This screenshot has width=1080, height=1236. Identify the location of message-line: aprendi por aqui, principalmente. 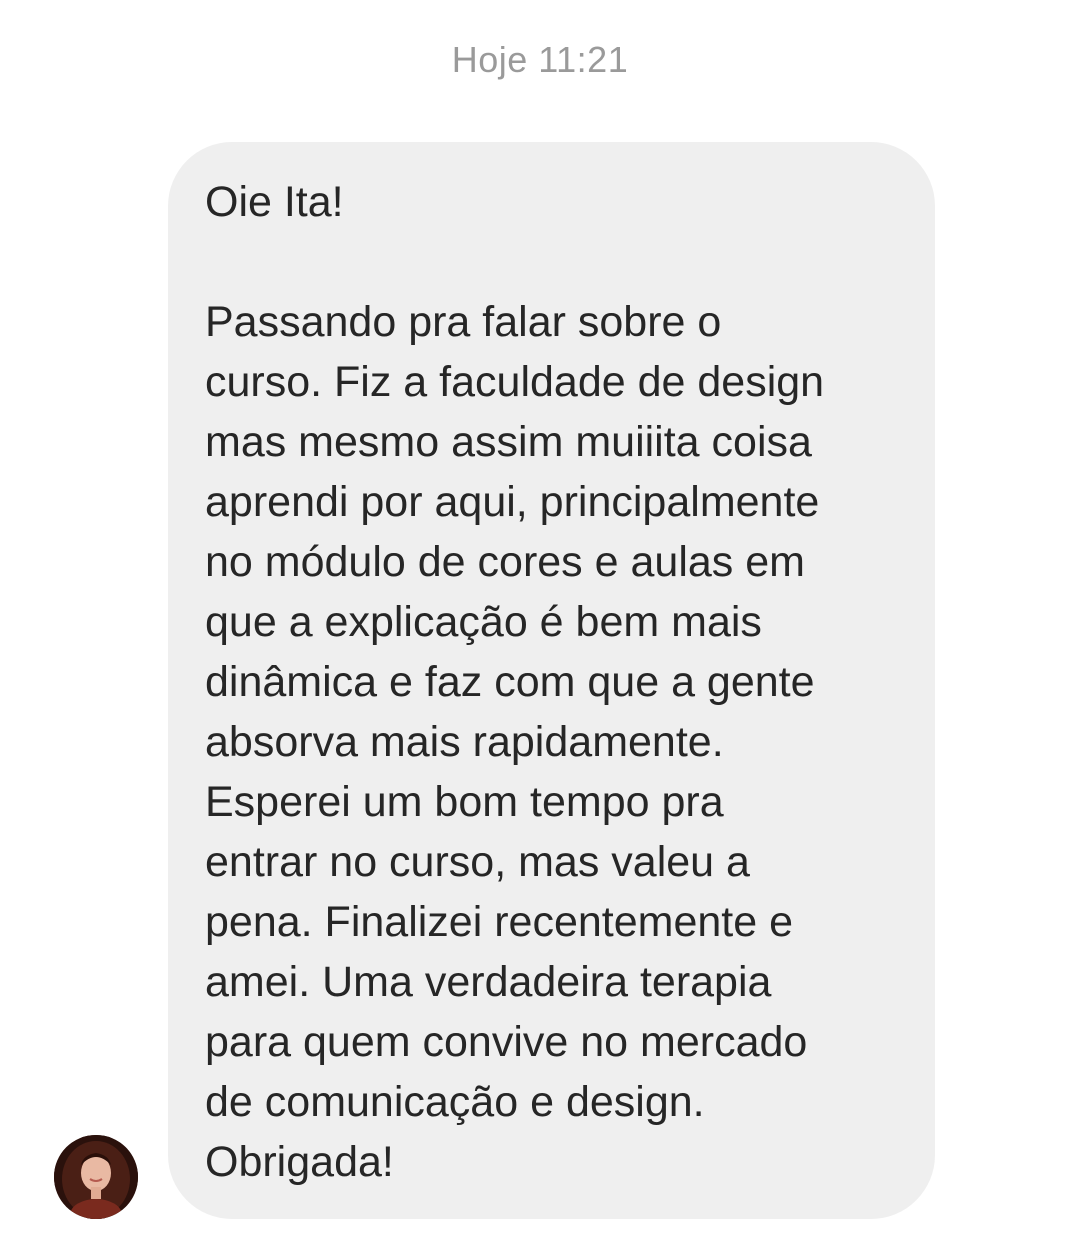
(512, 502).